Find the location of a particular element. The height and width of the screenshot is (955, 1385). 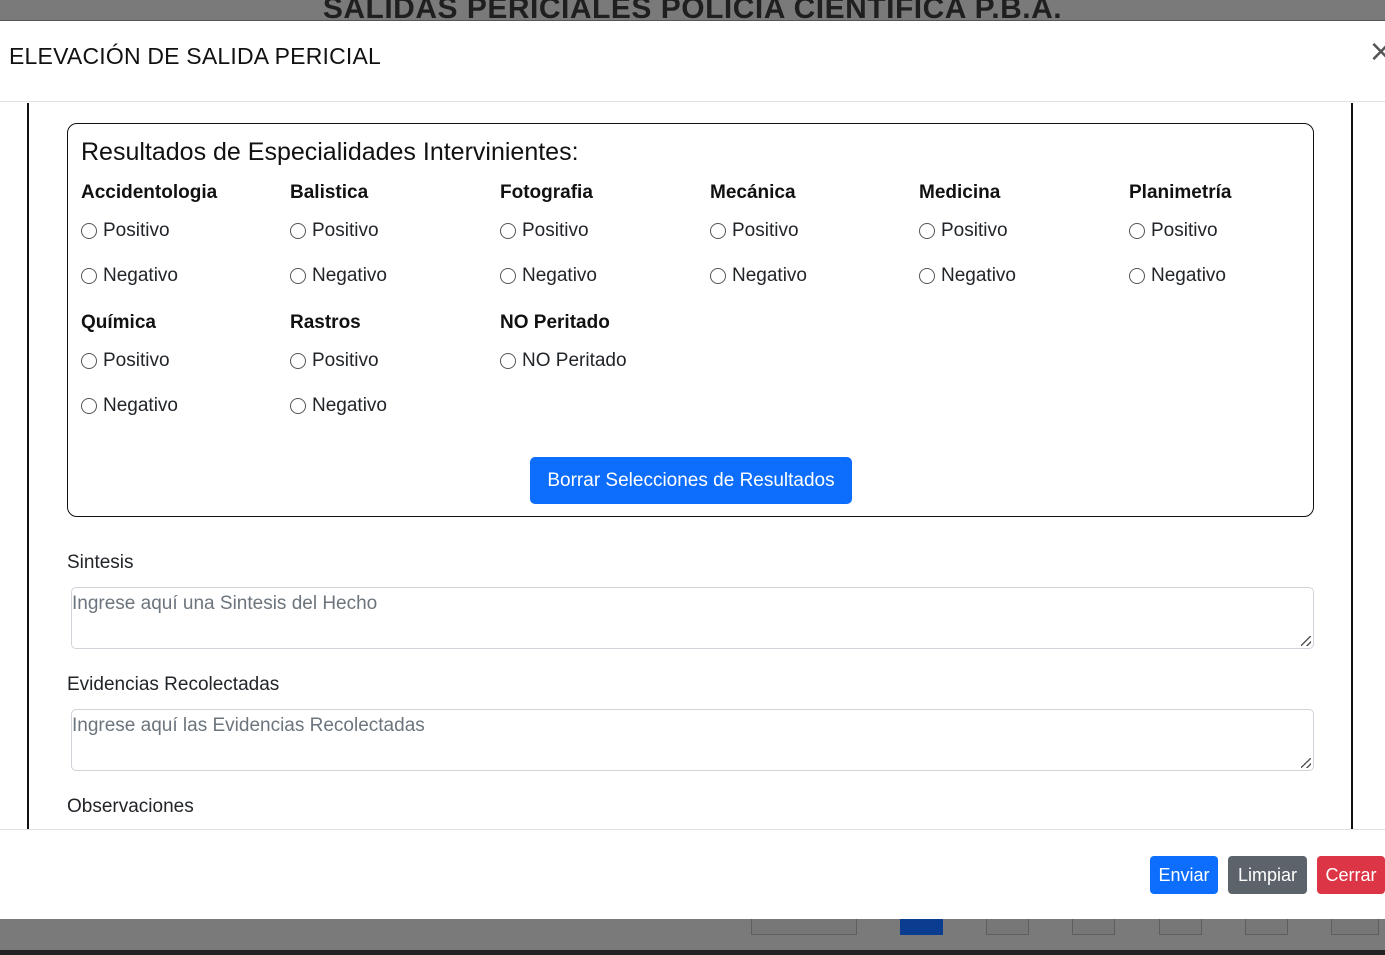

specialty-name: Planimetría is located at coordinates (1180, 192).